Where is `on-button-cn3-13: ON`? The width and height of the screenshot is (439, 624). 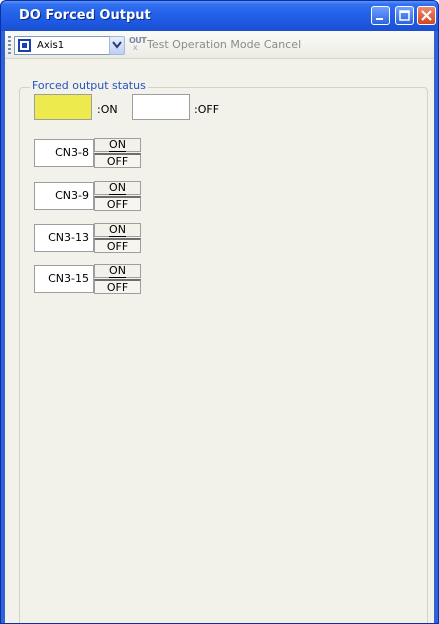 on-button-cn3-13: ON is located at coordinates (117, 230).